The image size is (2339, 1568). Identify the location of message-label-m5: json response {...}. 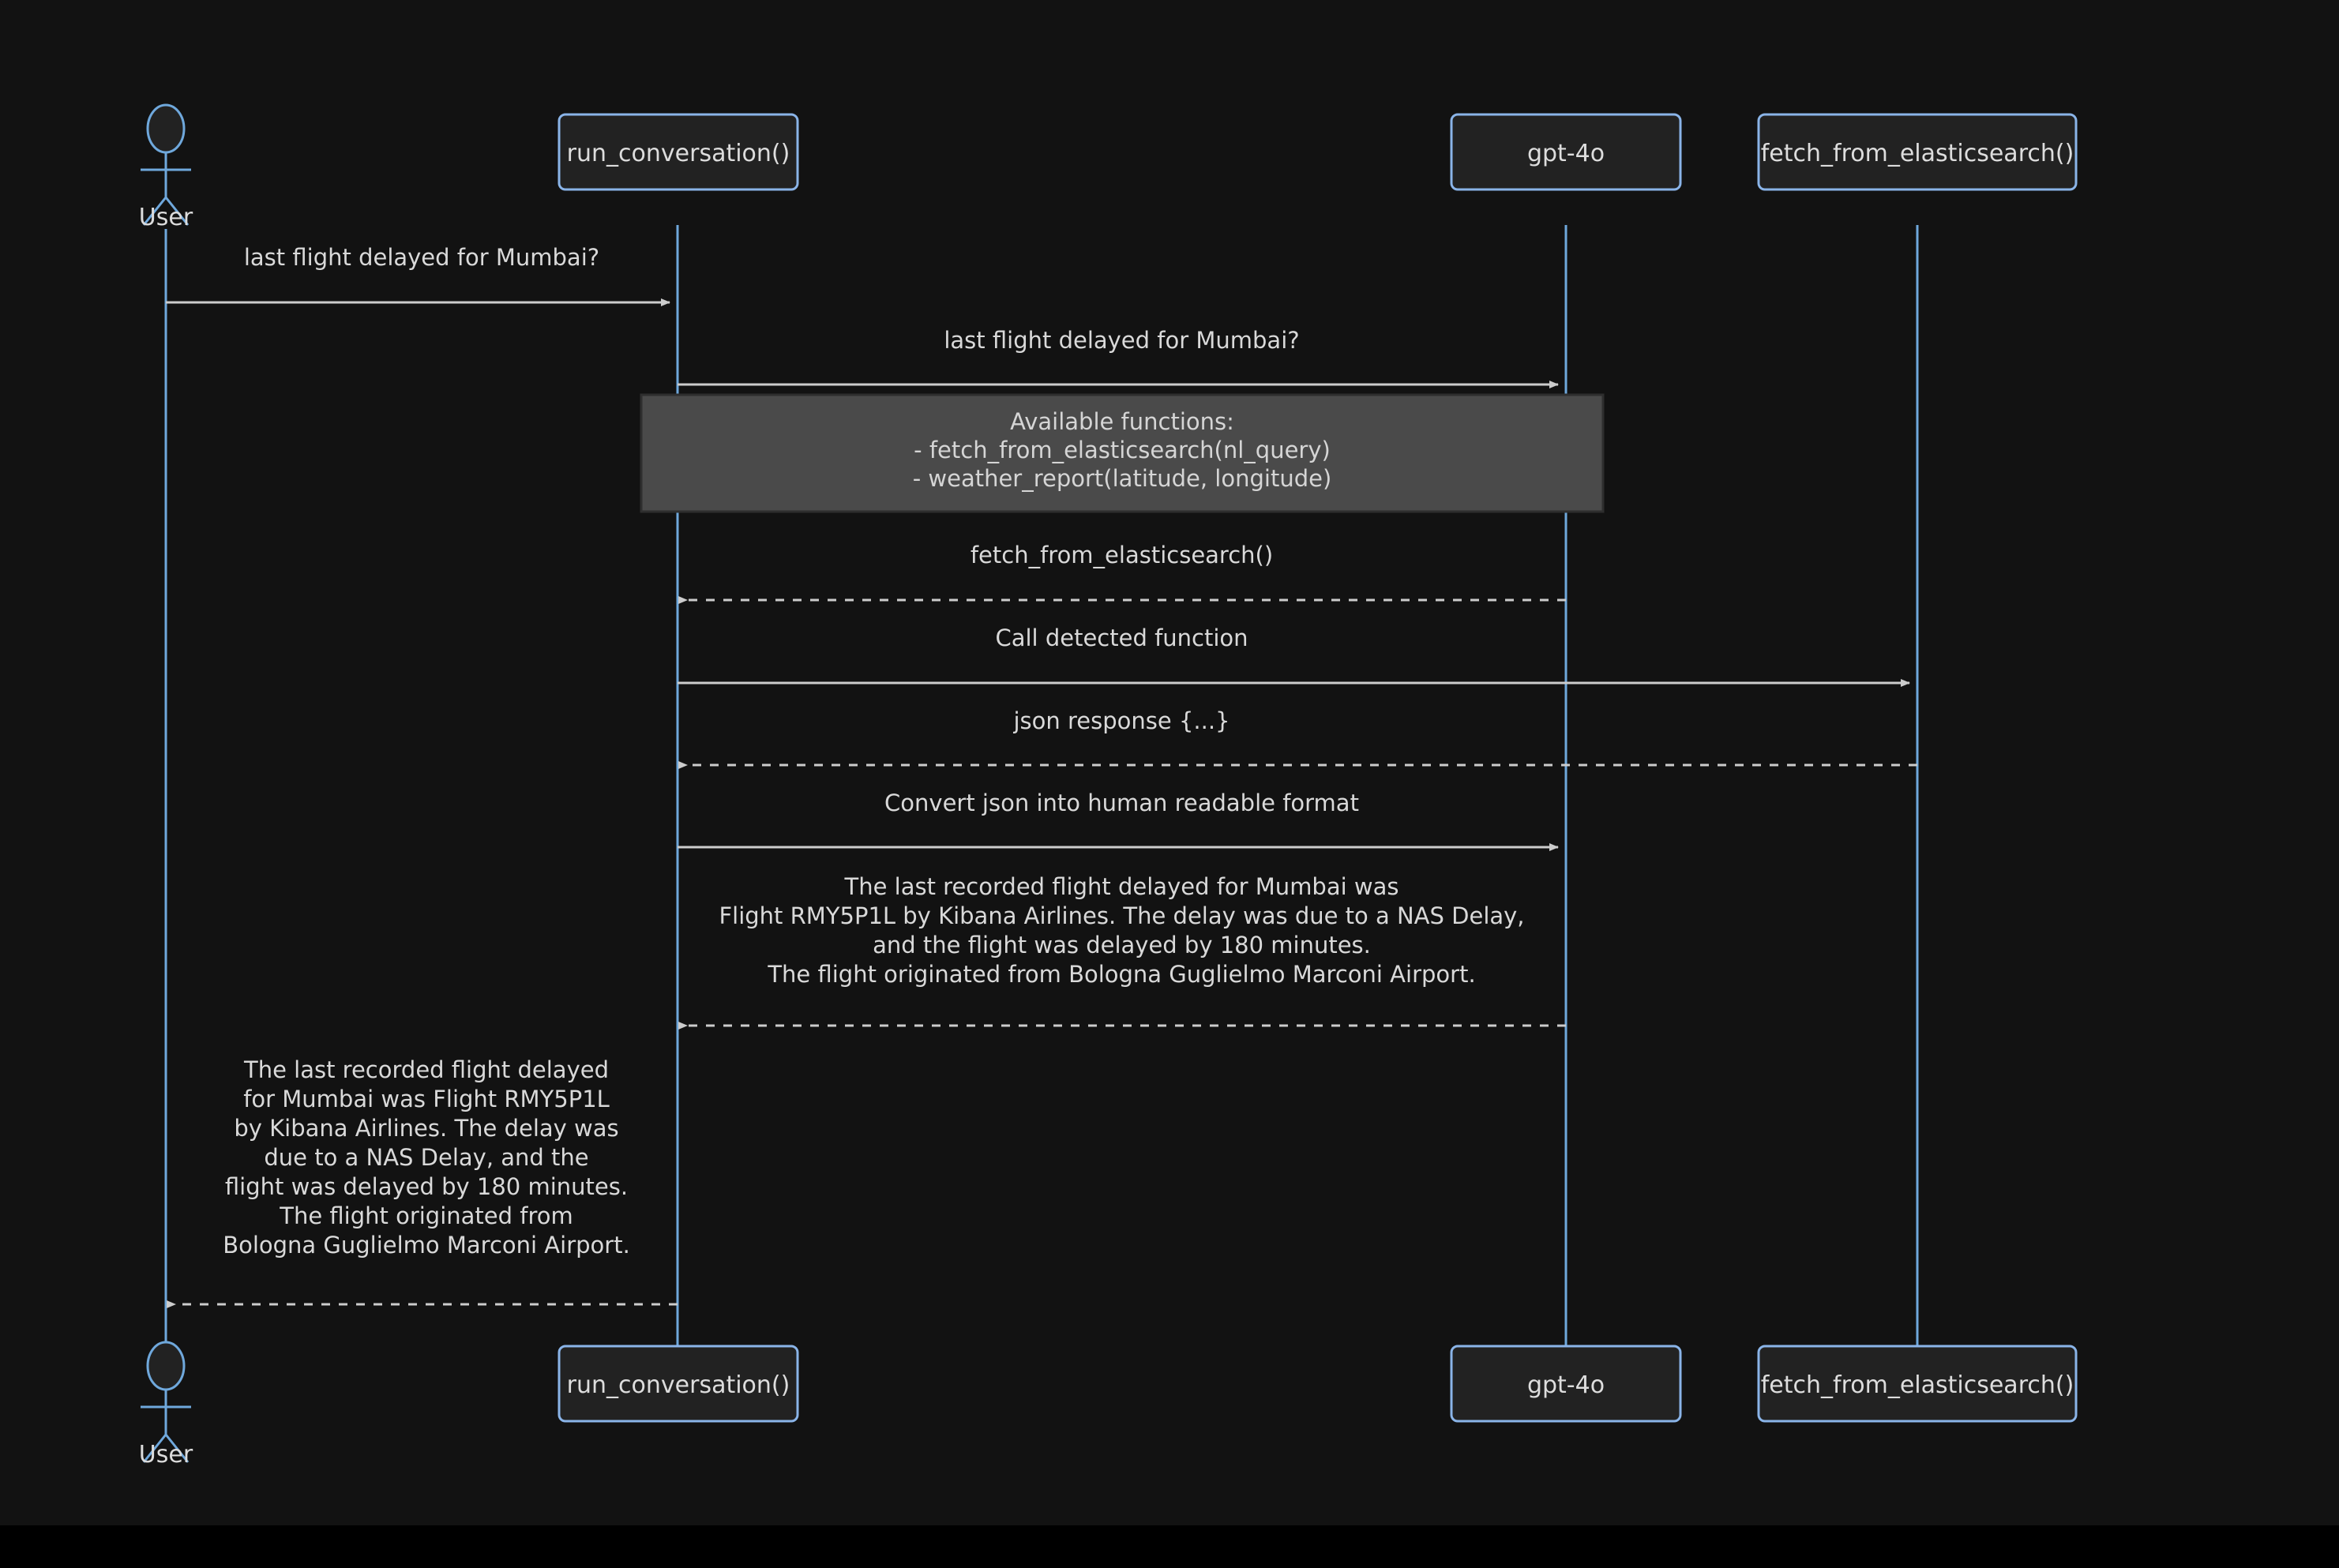
(1121, 720).